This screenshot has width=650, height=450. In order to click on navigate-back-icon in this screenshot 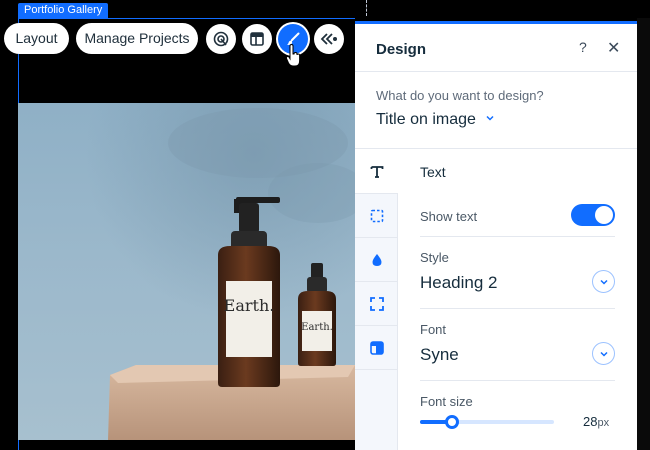, I will do `click(328, 39)`.